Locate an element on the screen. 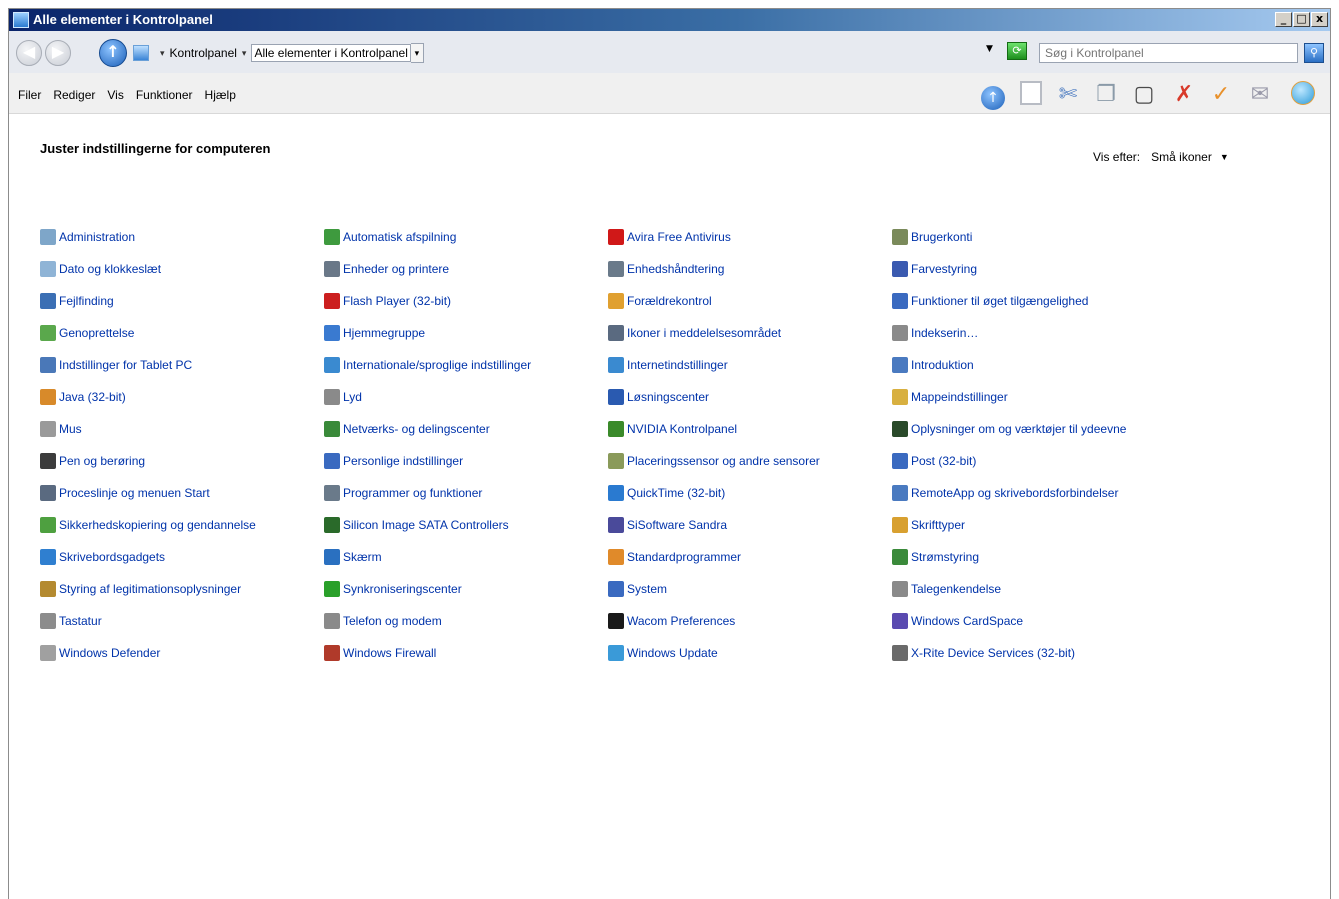  menu-tools: Funktioner is located at coordinates (164, 95).